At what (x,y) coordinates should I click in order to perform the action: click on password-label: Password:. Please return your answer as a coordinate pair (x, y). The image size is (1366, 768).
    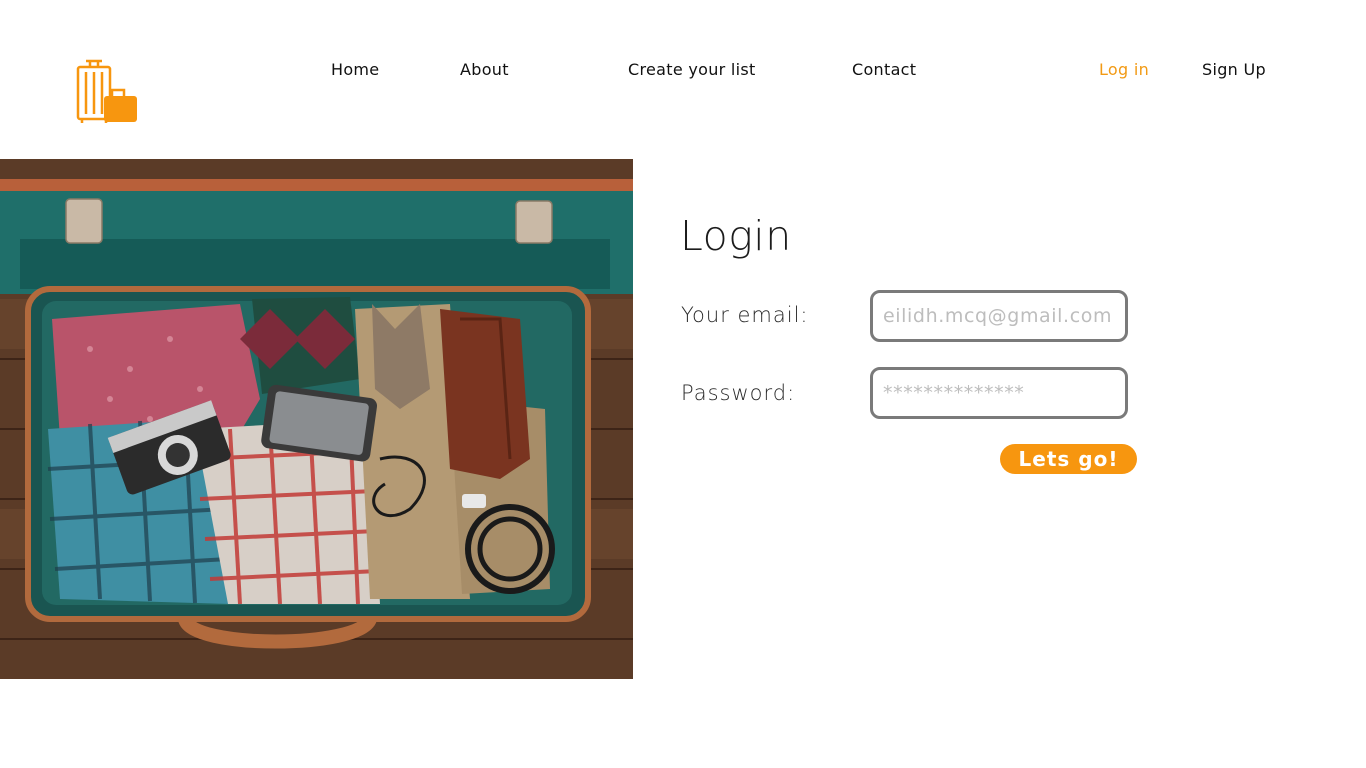
    Looking at the image, I should click on (738, 393).